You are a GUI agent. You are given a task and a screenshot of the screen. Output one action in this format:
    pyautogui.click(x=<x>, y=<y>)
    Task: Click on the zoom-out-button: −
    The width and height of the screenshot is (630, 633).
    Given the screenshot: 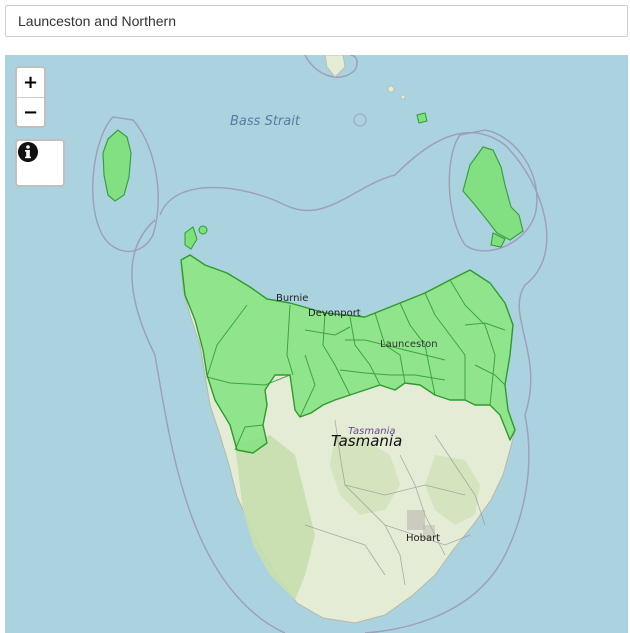 What is the action you would take?
    pyautogui.click(x=30, y=112)
    